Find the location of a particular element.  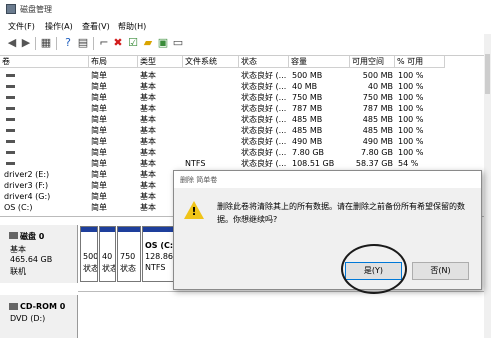

table-row: 简单 基本 NTFS 状态良好 (... 108.51 GB 58.37 GB 54 % is located at coordinates (242, 163).